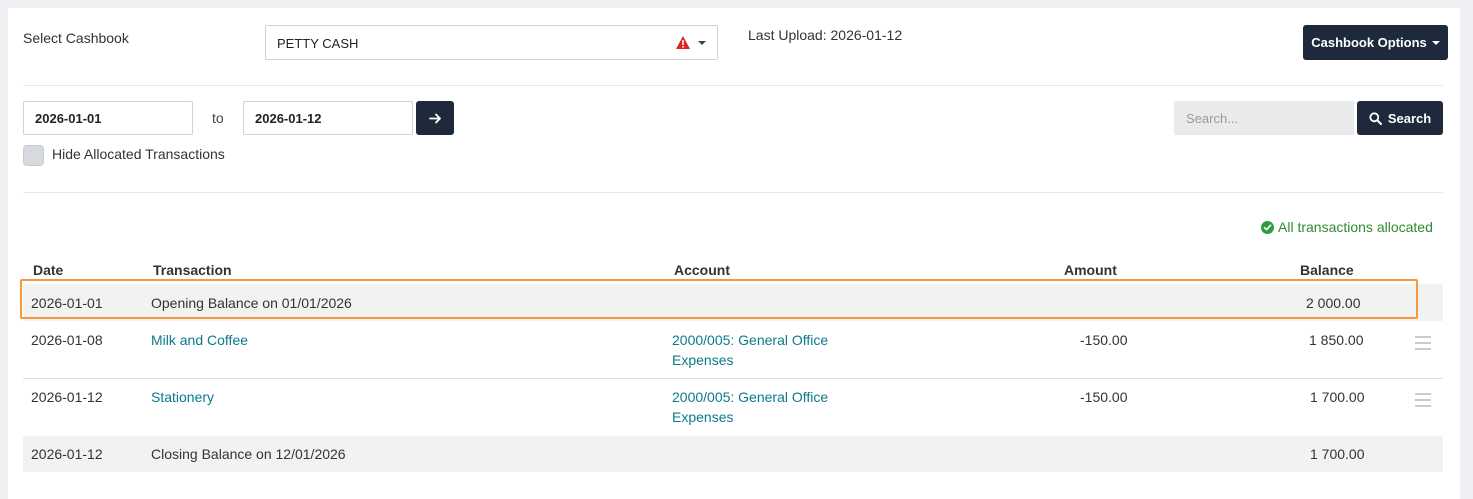 Image resolution: width=1473 pixels, height=499 pixels. What do you see at coordinates (825, 35) in the screenshot?
I see `last-upload-text: Last Upload: 2026-01-12` at bounding box center [825, 35].